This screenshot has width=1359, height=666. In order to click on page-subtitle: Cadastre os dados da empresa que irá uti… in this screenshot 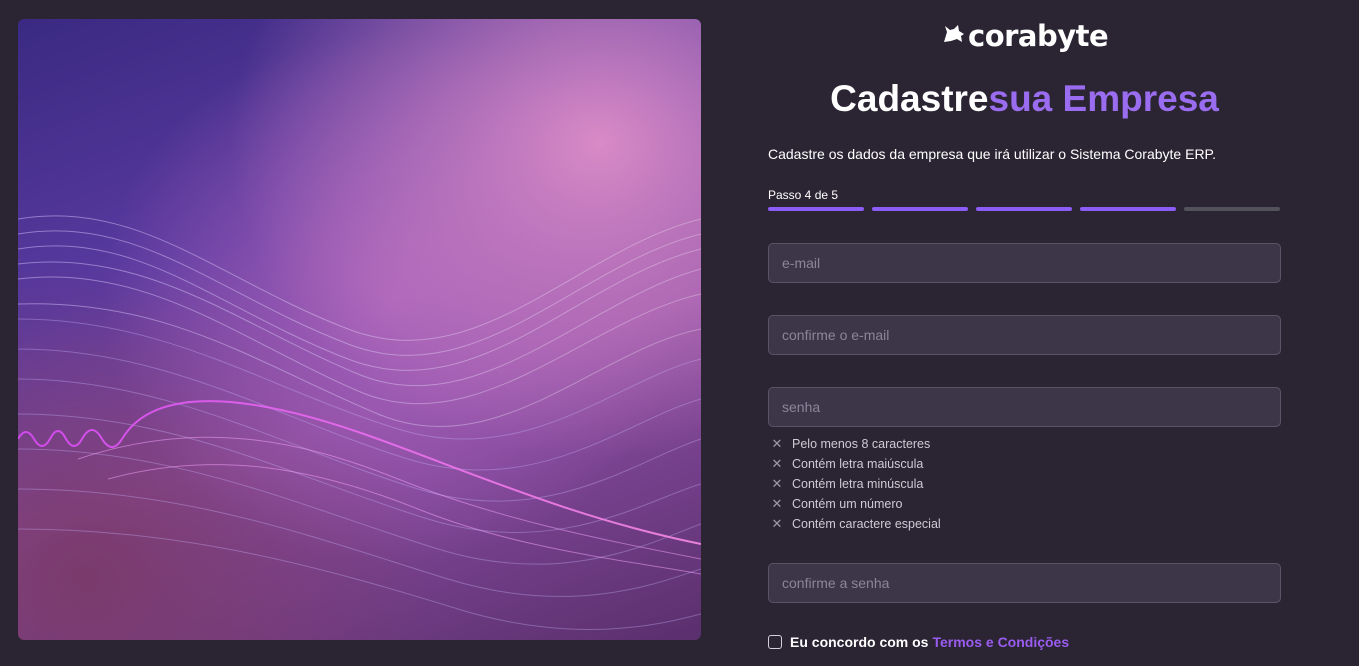, I will do `click(992, 154)`.